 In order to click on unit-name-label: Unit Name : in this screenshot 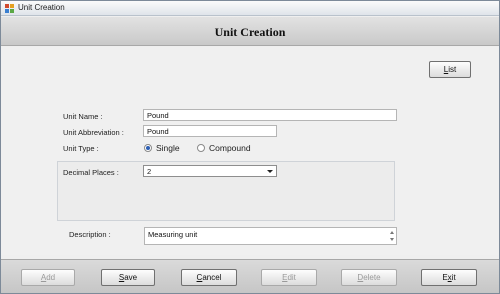, I will do `click(83, 116)`.